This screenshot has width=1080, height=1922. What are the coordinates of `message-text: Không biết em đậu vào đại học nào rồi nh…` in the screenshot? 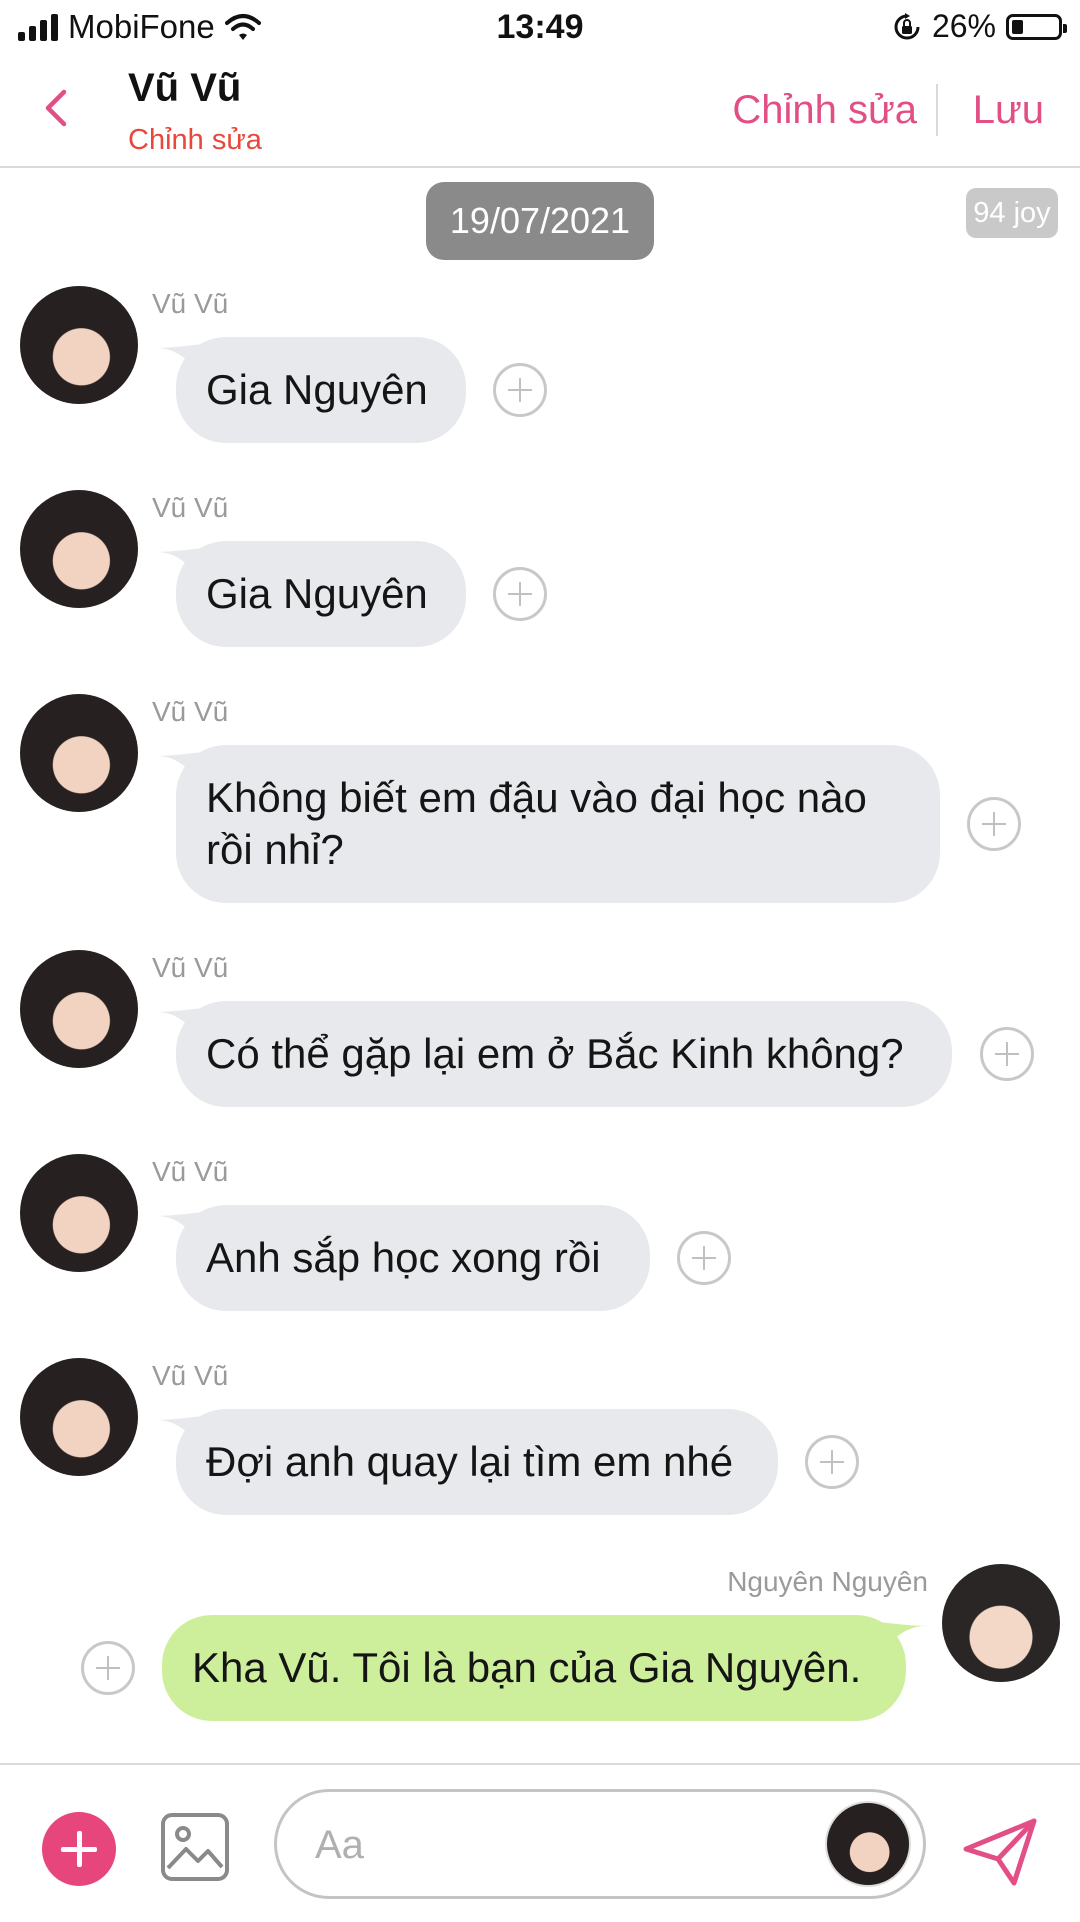 It's located at (536, 823).